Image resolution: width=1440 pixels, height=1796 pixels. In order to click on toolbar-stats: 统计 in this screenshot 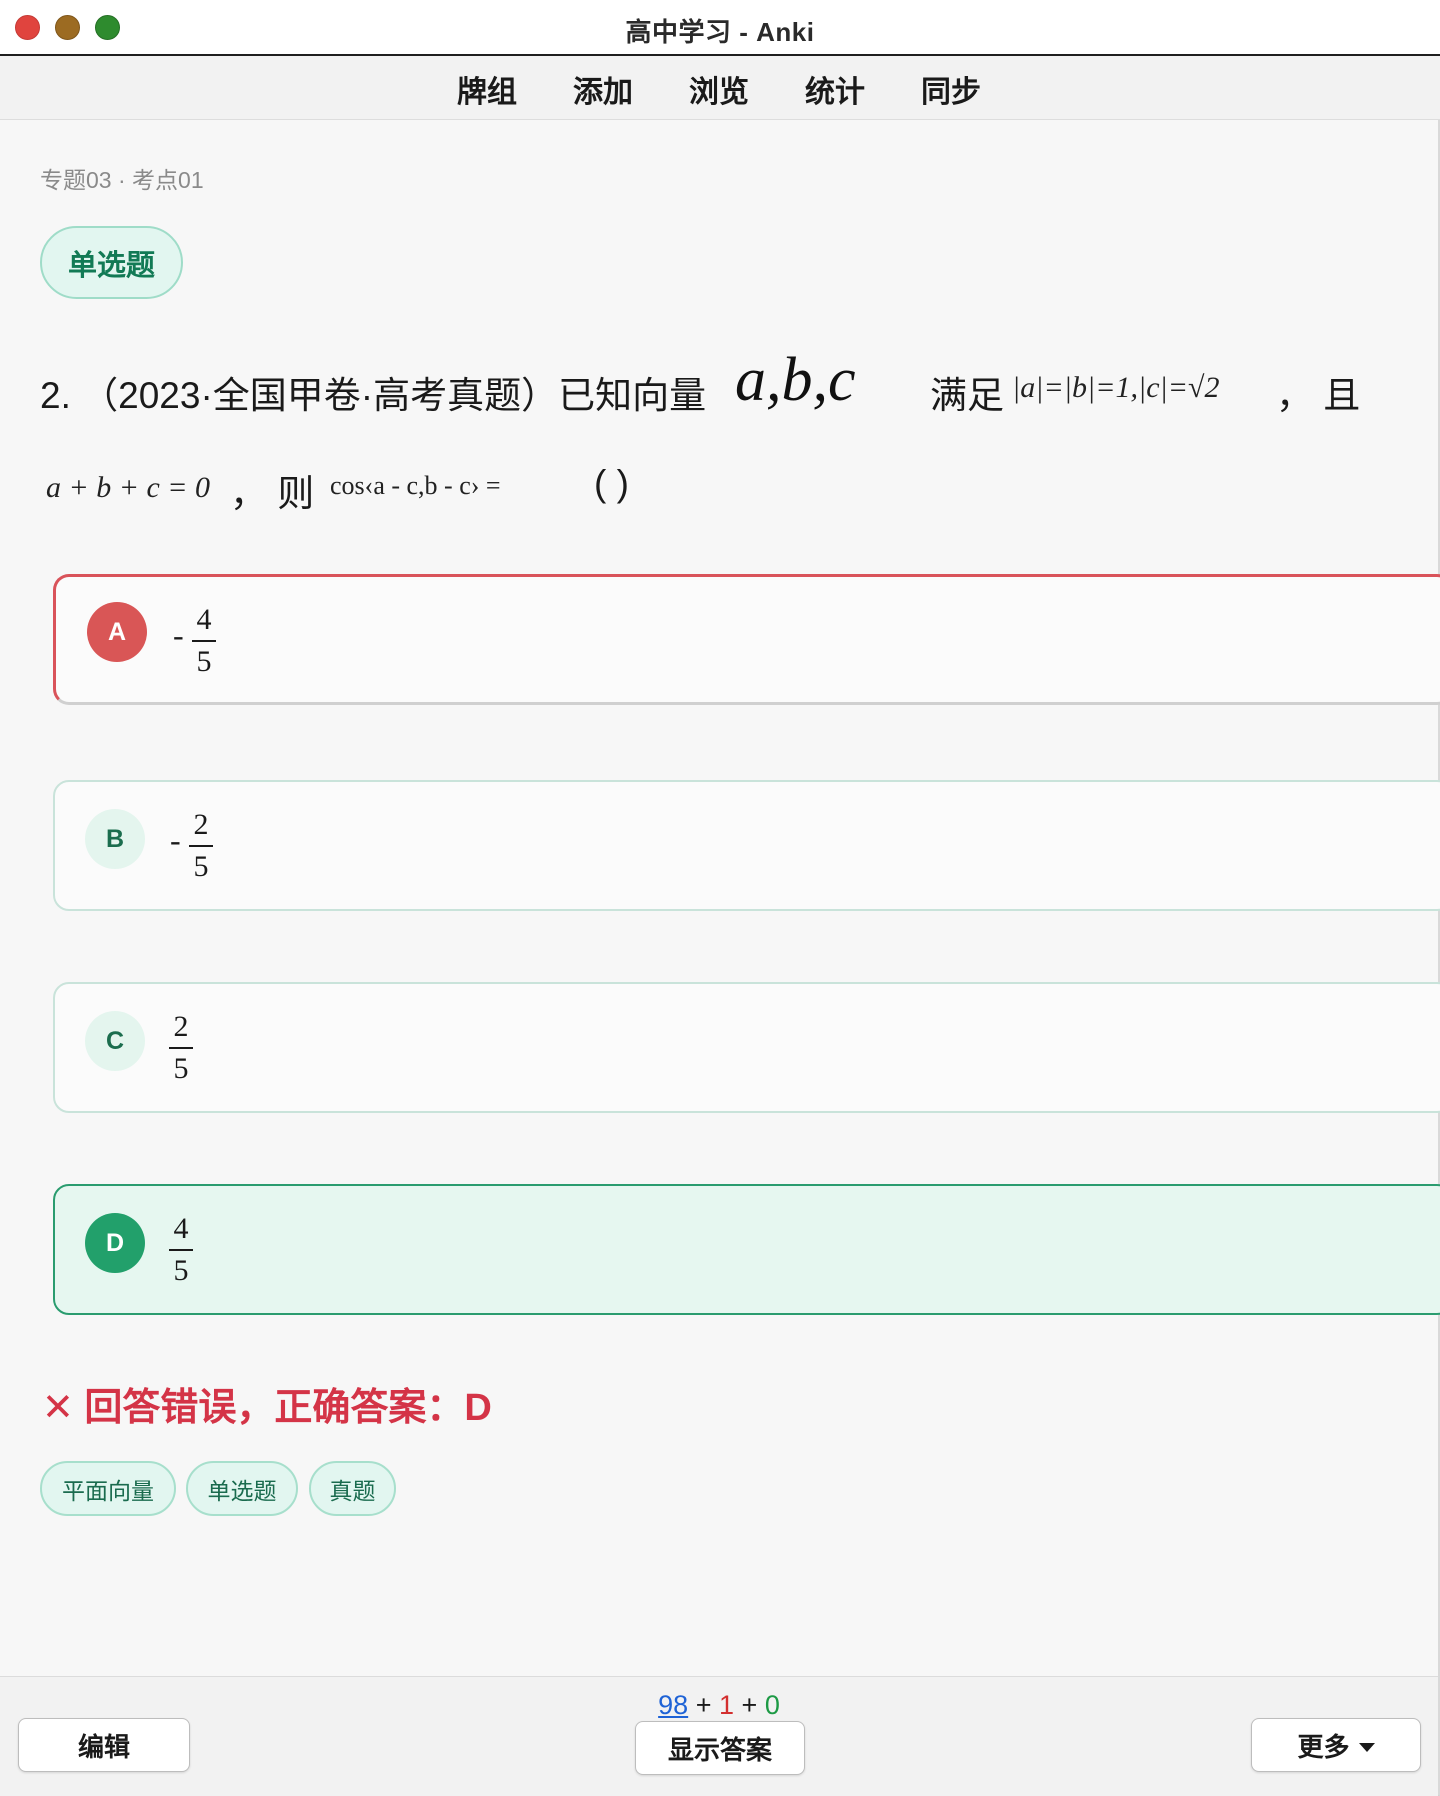, I will do `click(835, 89)`.